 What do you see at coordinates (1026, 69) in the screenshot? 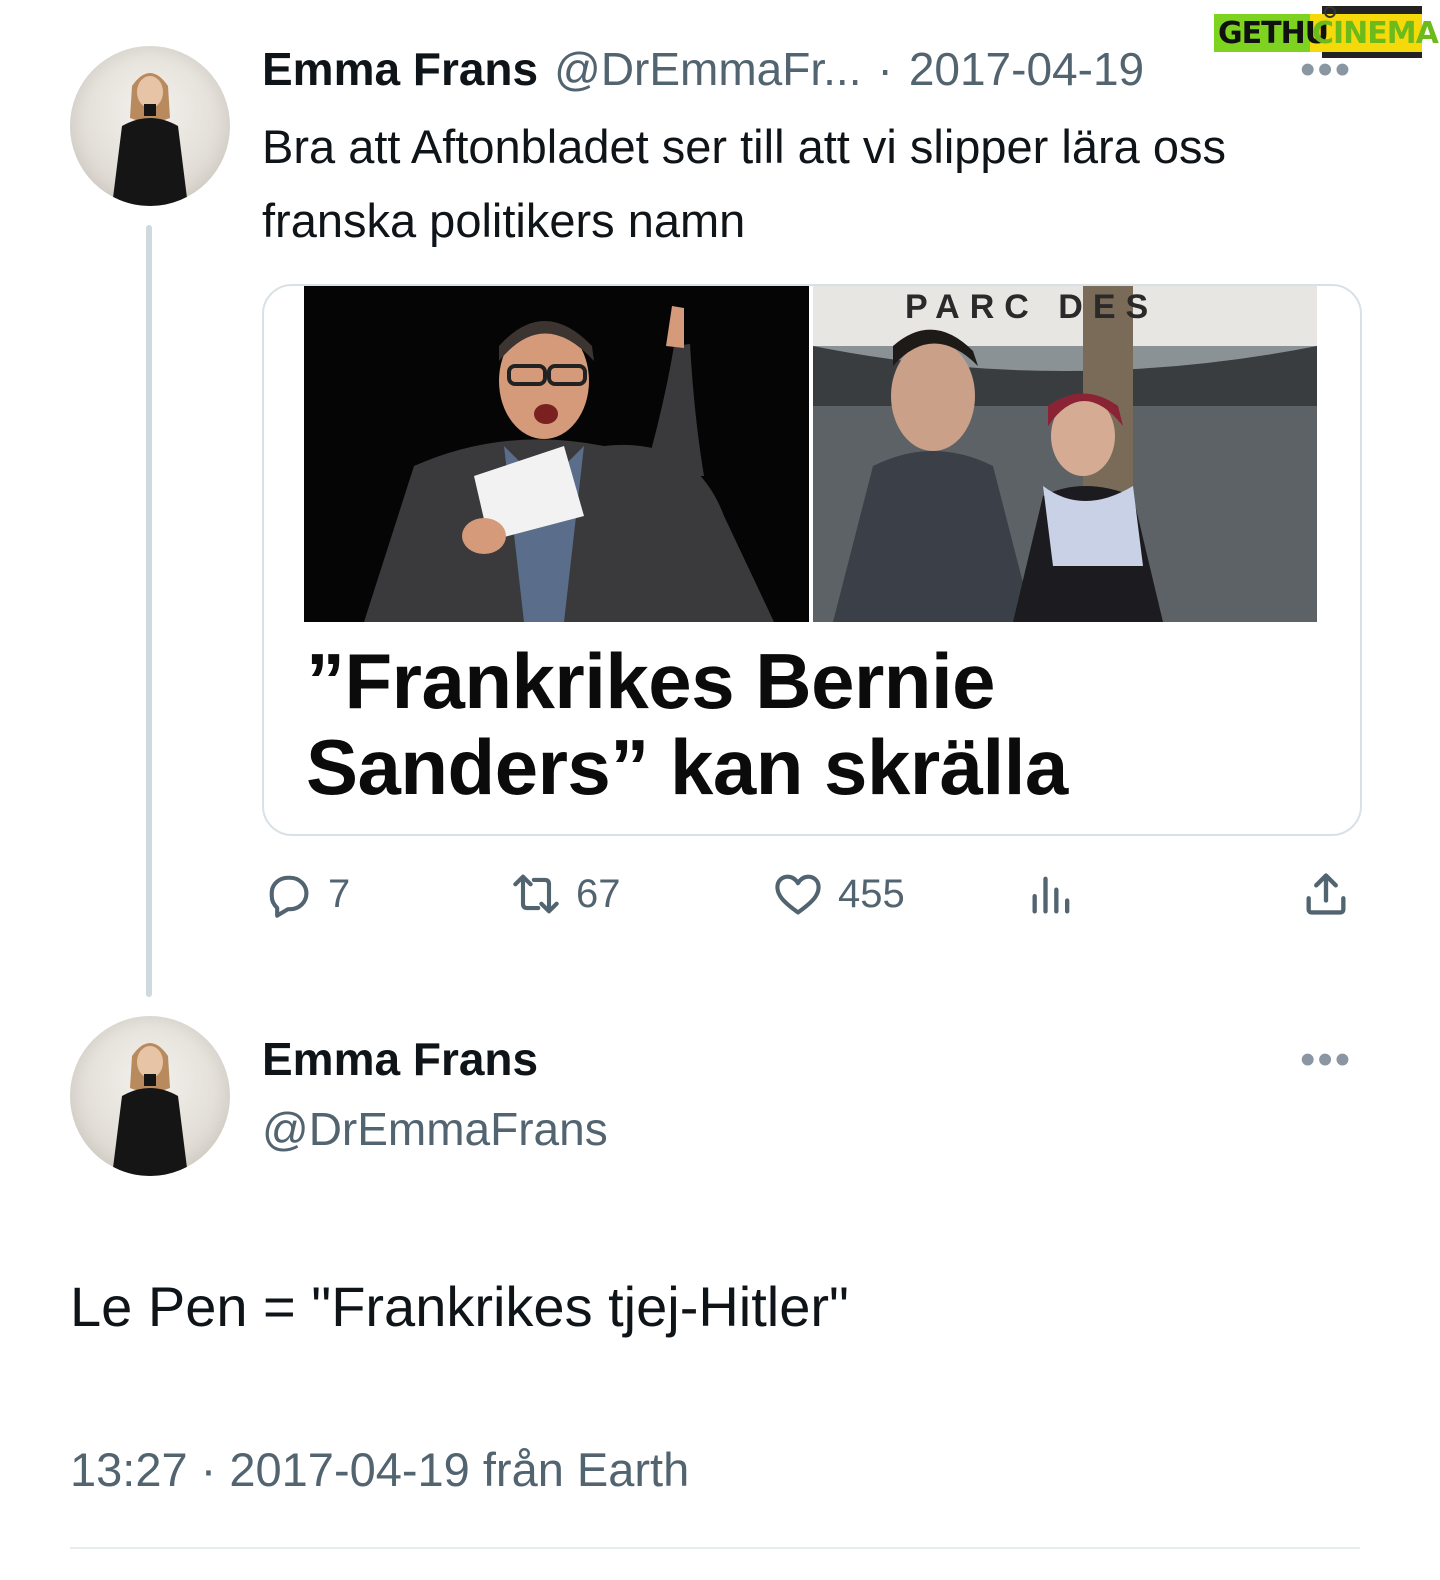
I see `tweet-date: 2017-04-19` at bounding box center [1026, 69].